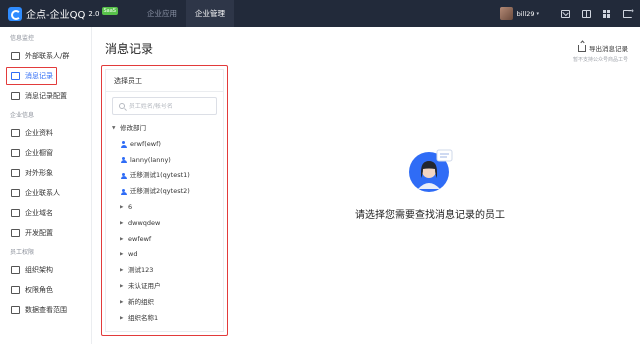 The image size is (640, 344). What do you see at coordinates (172, 106) in the screenshot?
I see `search-input` at bounding box center [172, 106].